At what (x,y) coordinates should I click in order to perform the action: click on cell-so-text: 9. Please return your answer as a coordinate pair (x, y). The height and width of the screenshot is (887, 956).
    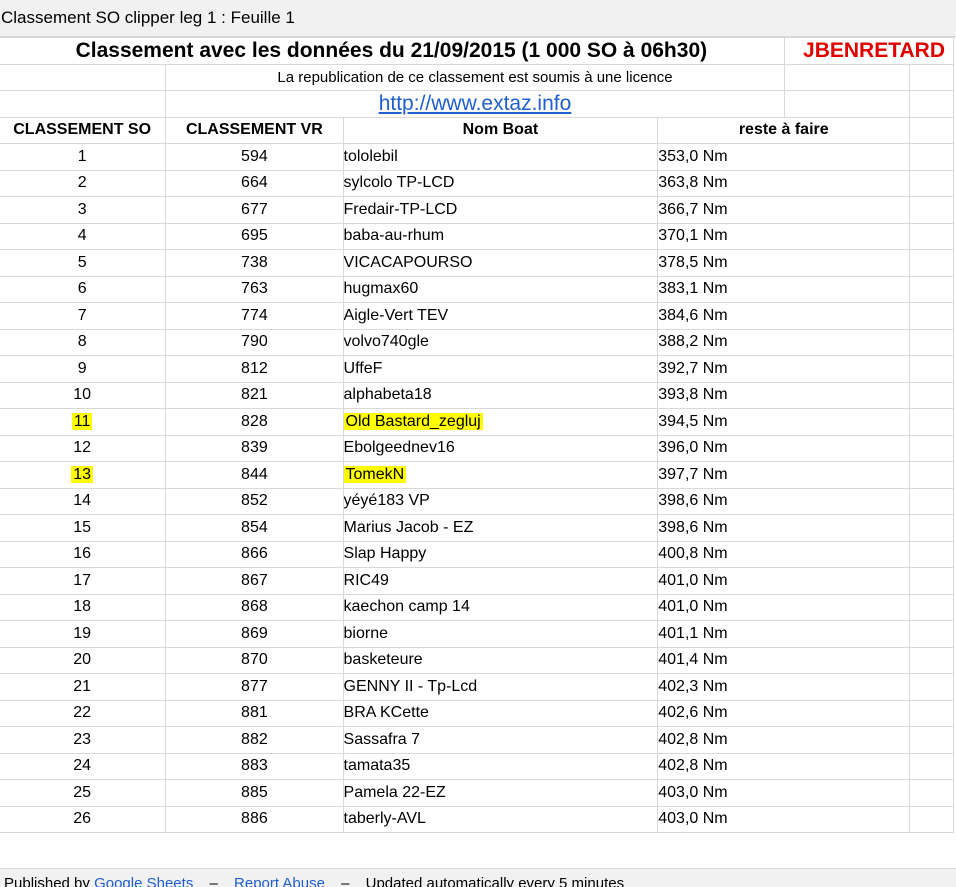
    Looking at the image, I should click on (82, 368).